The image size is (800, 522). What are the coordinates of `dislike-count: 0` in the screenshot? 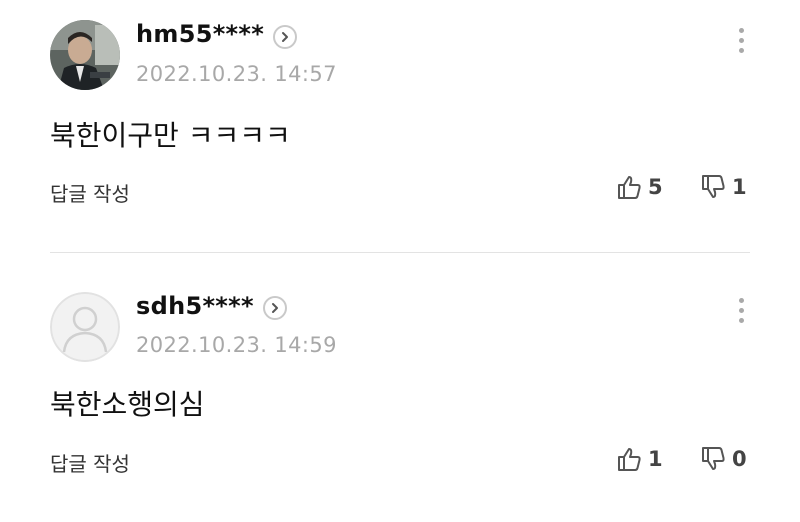 It's located at (739, 459).